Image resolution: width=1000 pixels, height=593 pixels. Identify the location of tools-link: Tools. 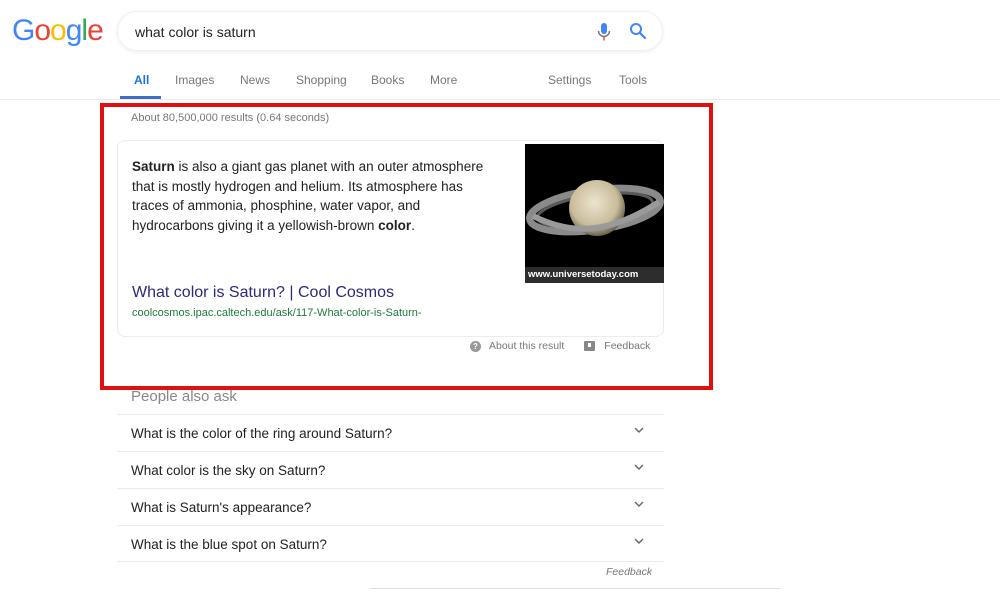
(633, 80).